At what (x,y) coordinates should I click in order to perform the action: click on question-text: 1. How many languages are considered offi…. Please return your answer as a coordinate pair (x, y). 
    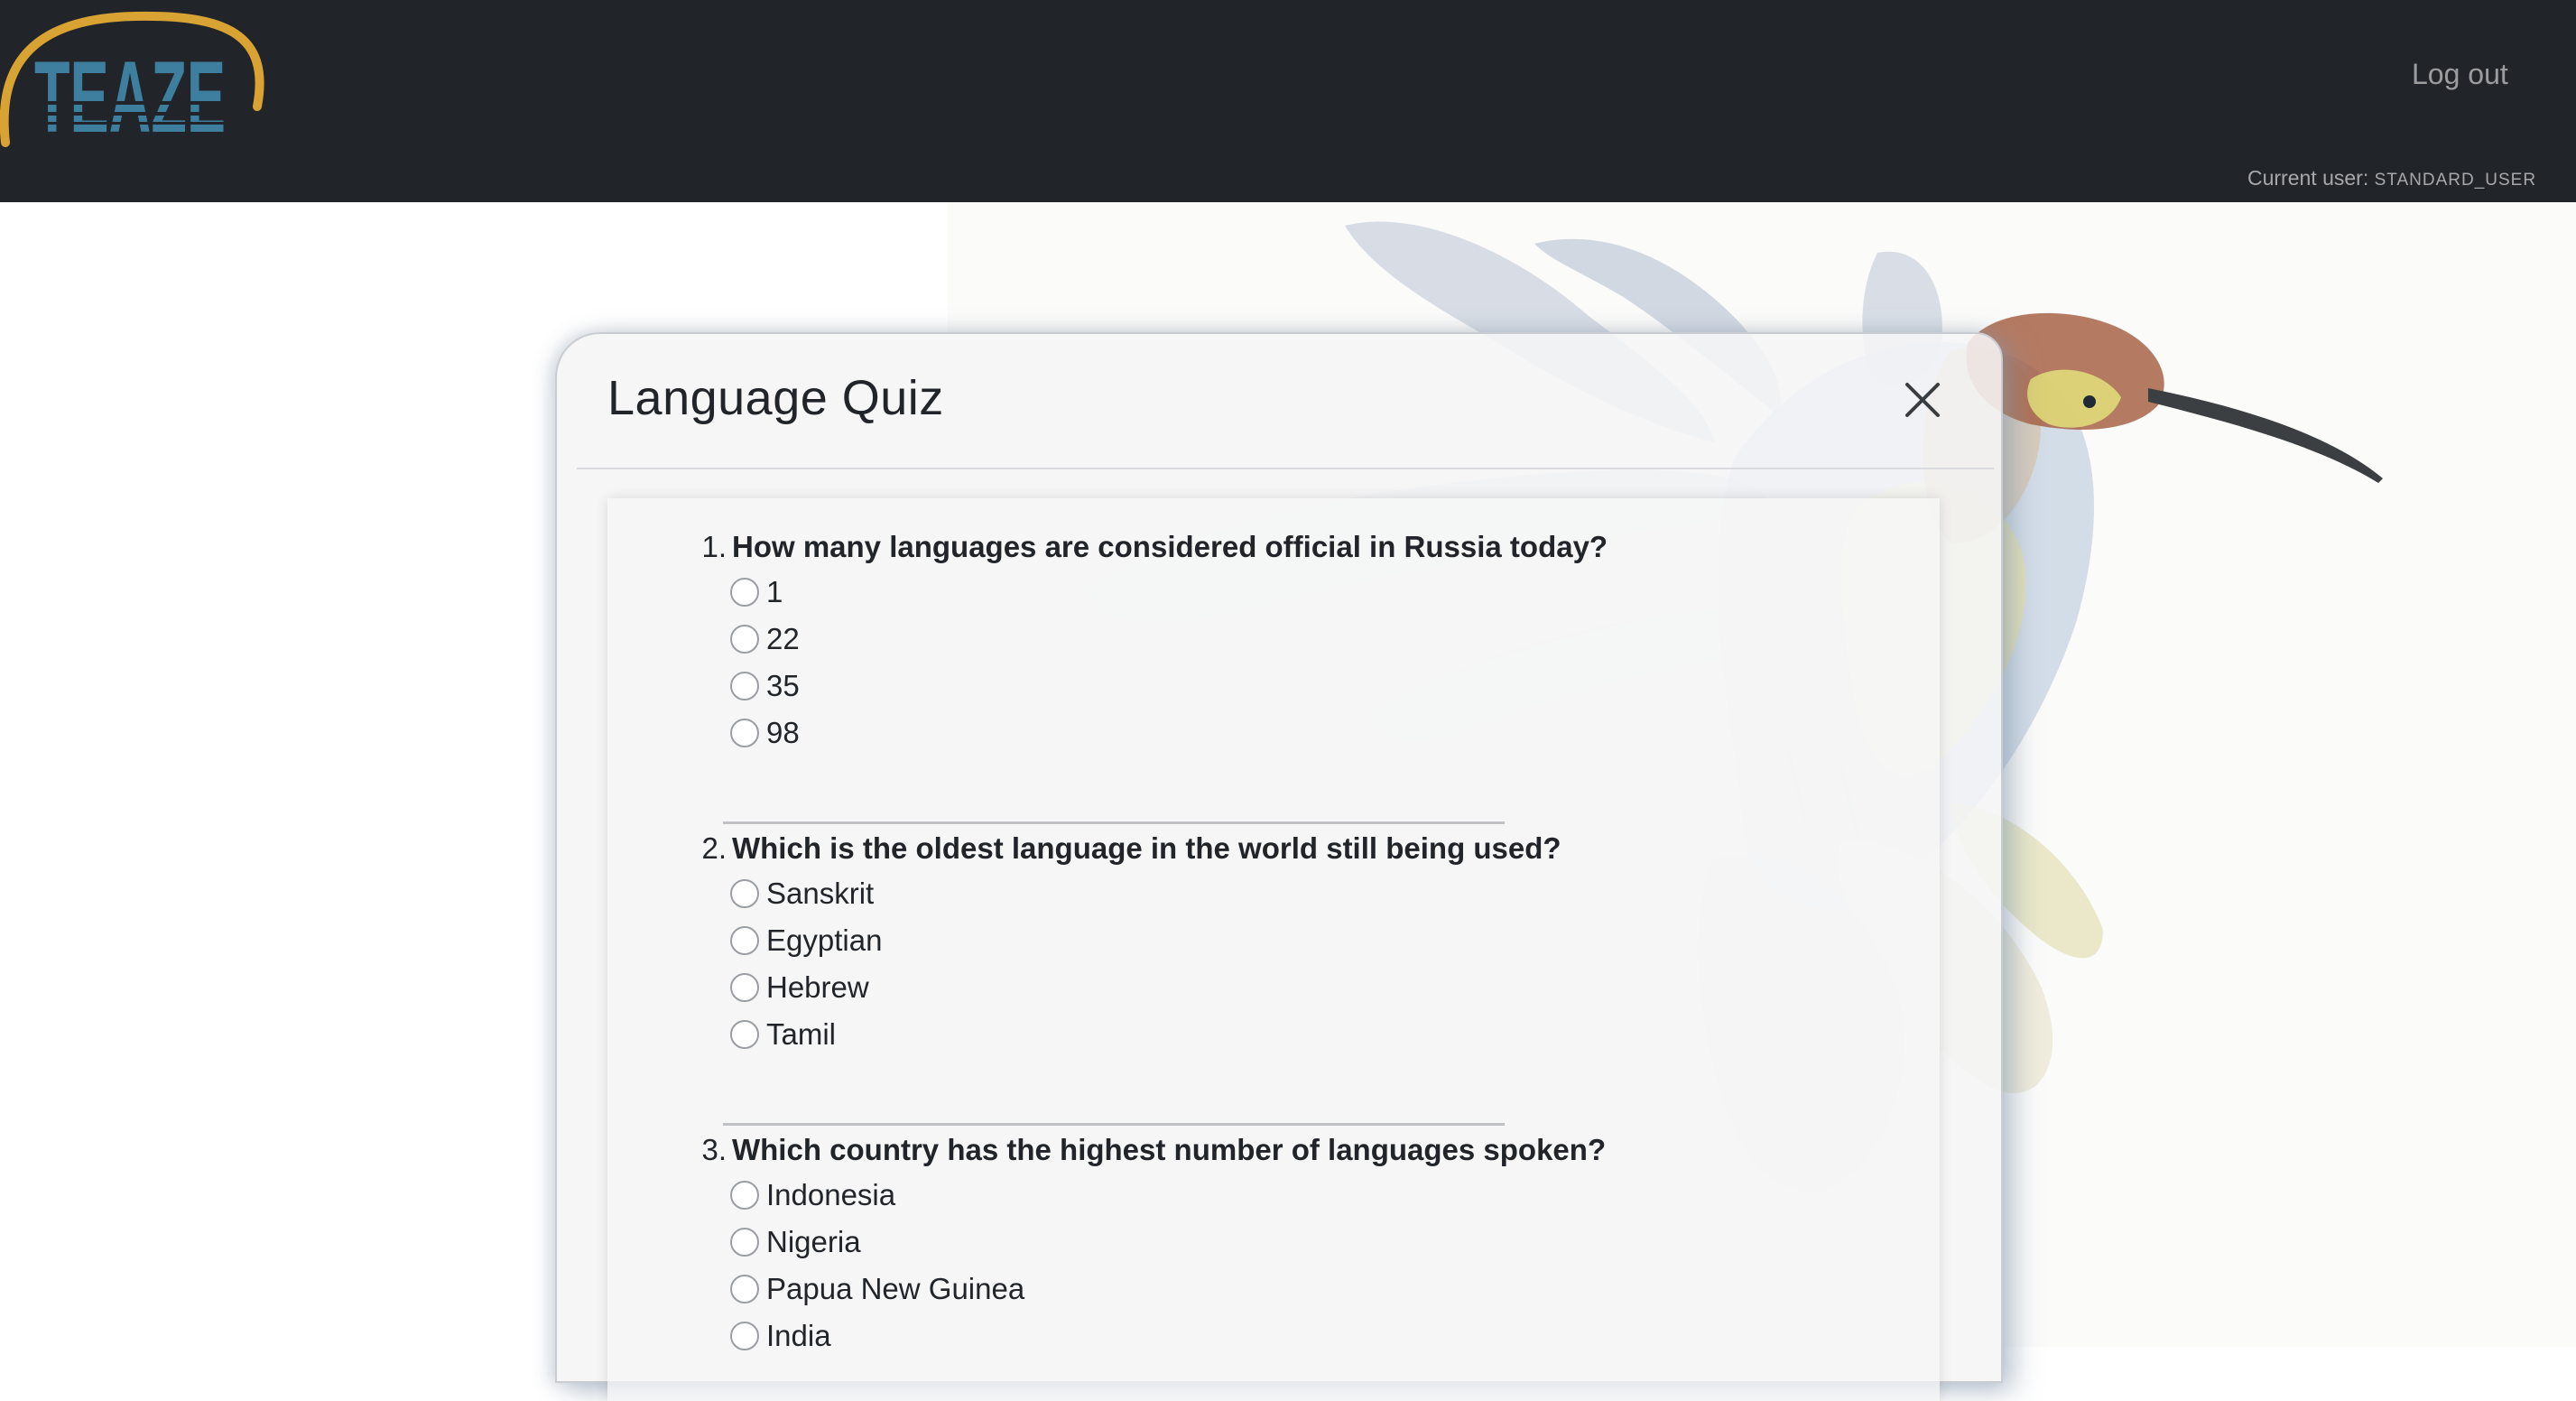
    Looking at the image, I should click on (1299, 549).